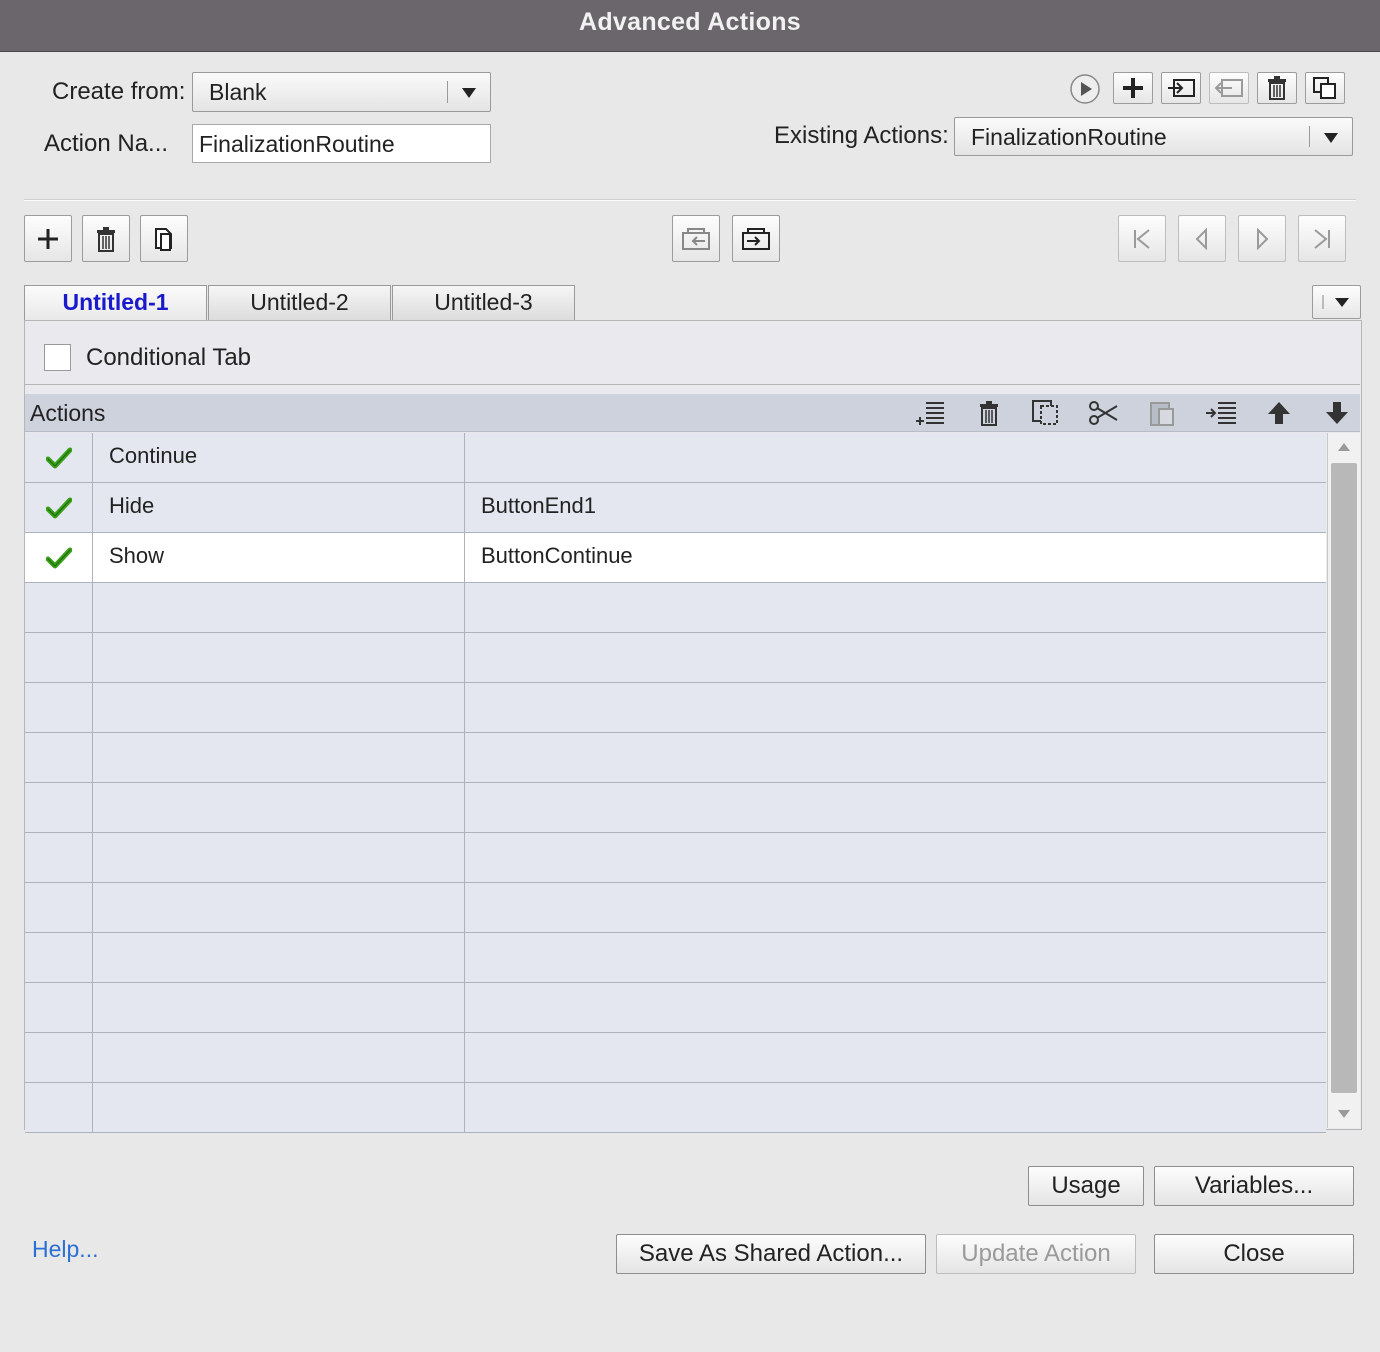 The width and height of the screenshot is (1380, 1352). I want to click on tab-untitled-2: Untitled-2, so click(299, 302).